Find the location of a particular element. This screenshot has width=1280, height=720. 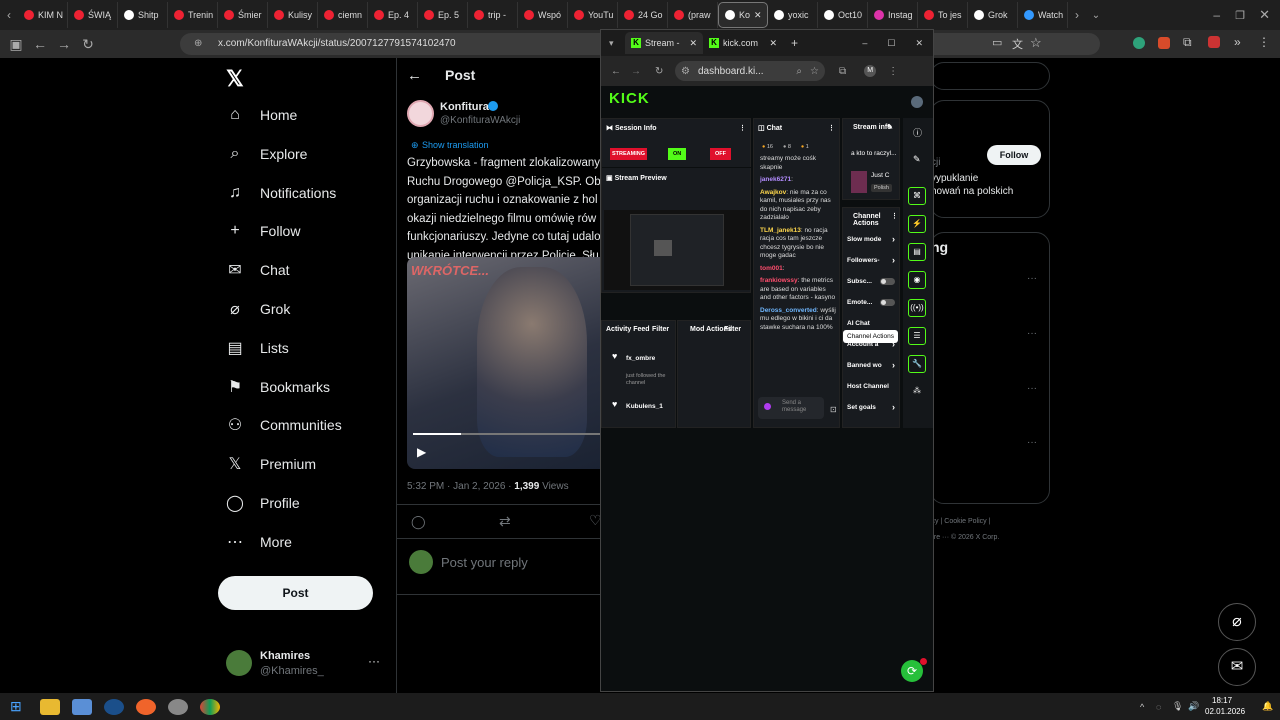

messages-icon: ✉ is located at coordinates (1237, 667).